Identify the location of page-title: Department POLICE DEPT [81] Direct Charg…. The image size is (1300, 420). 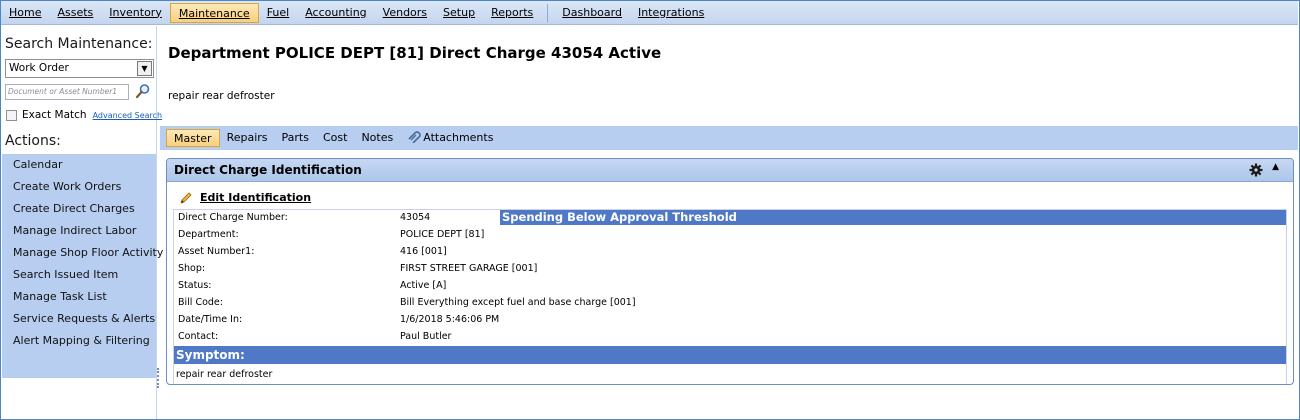
(415, 53).